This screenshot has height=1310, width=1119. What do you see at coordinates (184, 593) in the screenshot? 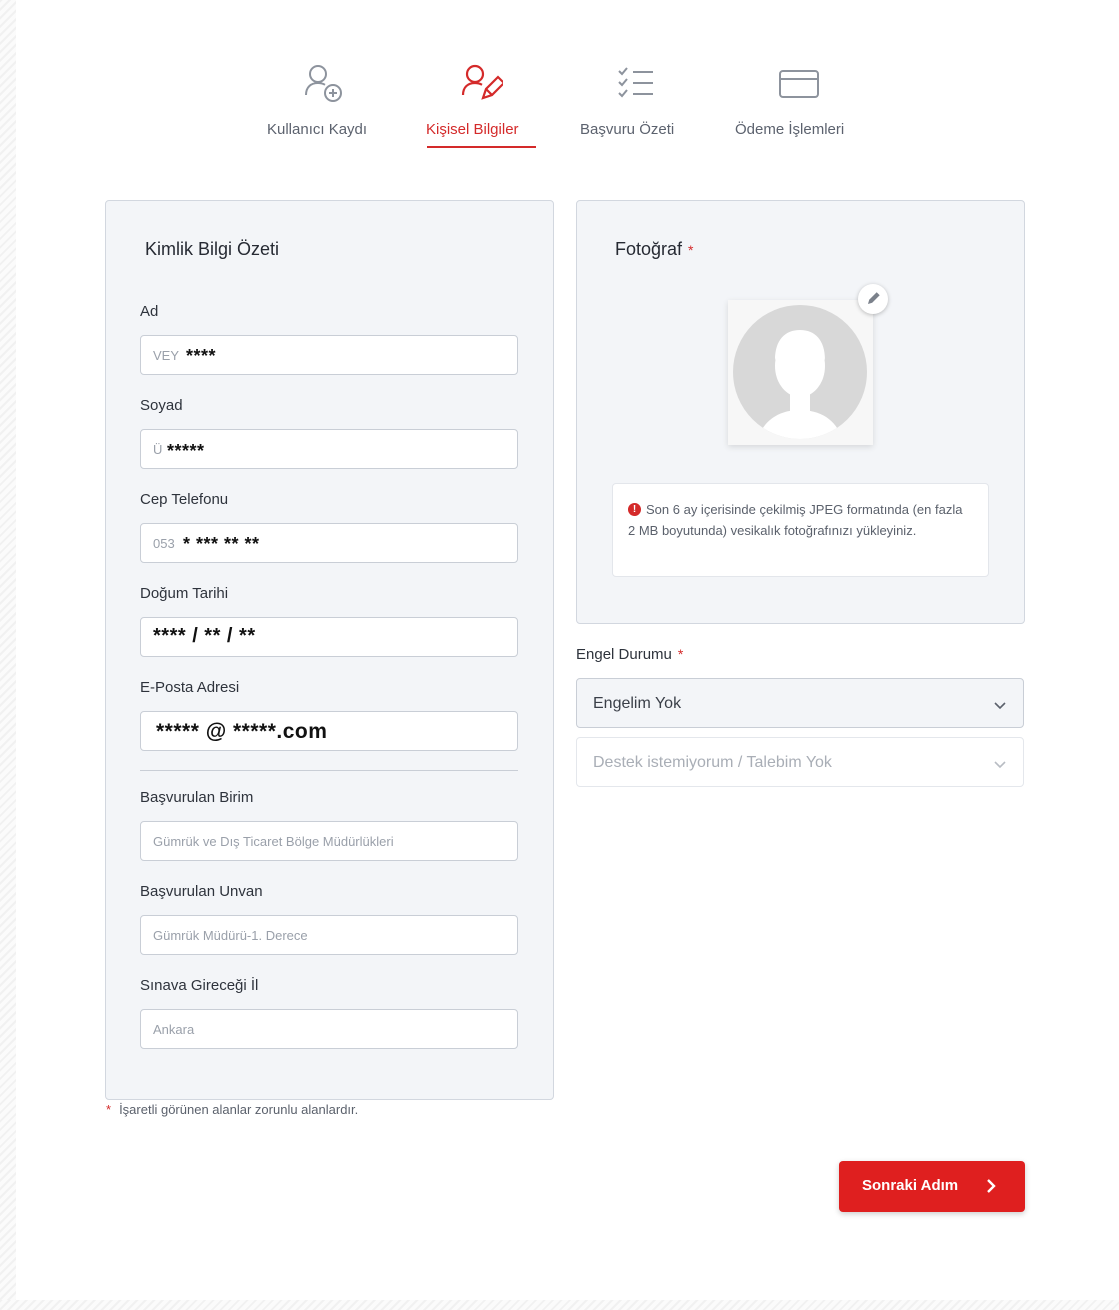
I see `birth-date-label: Doğum Tarihi` at bounding box center [184, 593].